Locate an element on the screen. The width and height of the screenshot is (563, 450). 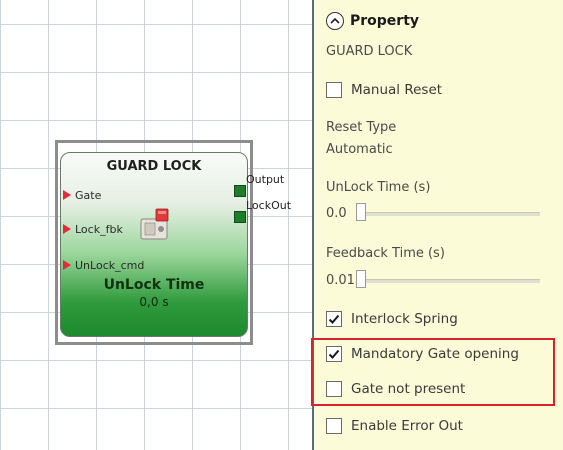
block-param-name: UnLock Time is located at coordinates (154, 285).